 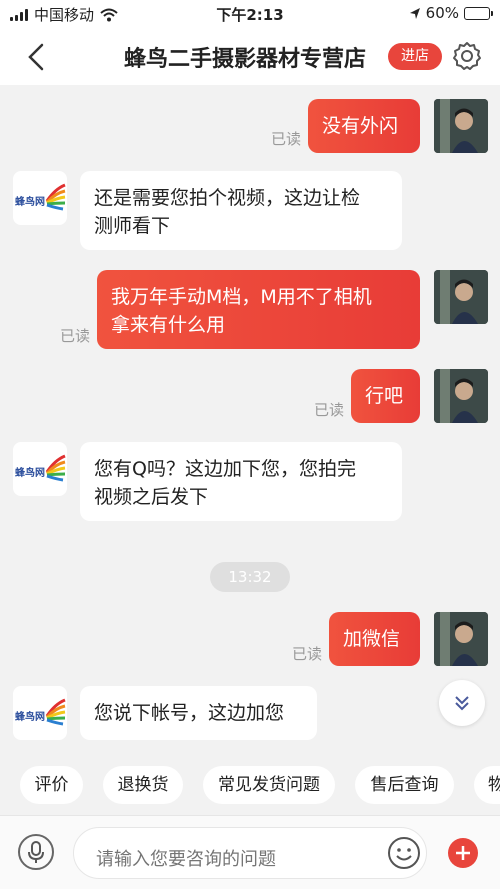 I want to click on emoji-icon, so click(x=404, y=853).